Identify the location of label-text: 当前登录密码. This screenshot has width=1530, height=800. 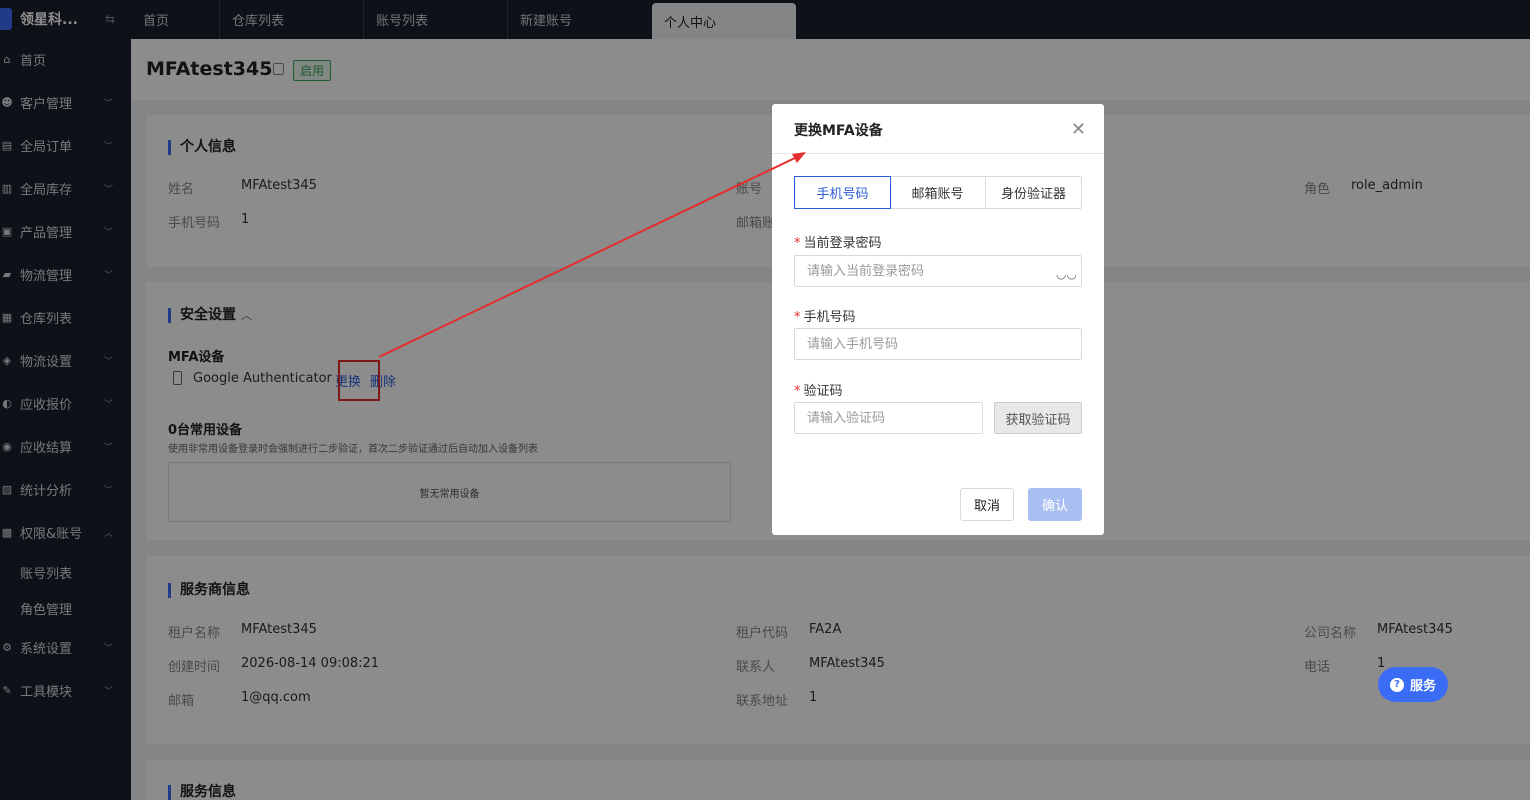
(842, 243).